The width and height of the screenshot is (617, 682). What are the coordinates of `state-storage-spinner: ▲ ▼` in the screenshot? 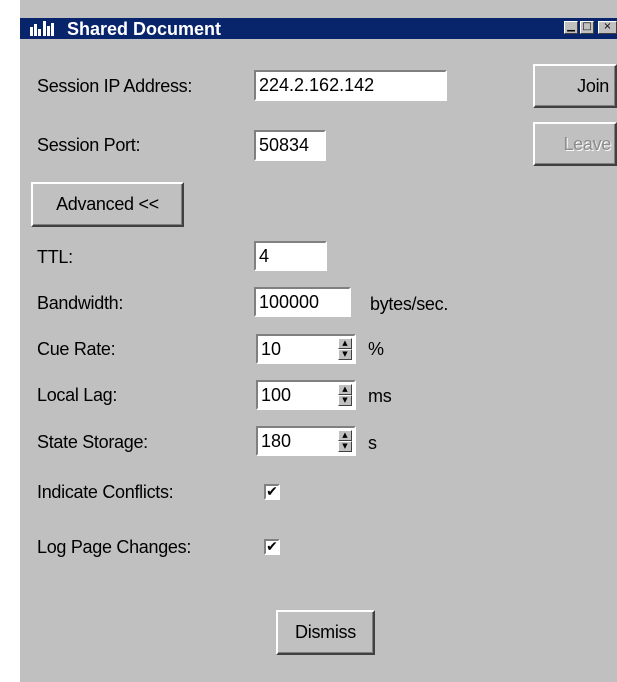 It's located at (345, 441).